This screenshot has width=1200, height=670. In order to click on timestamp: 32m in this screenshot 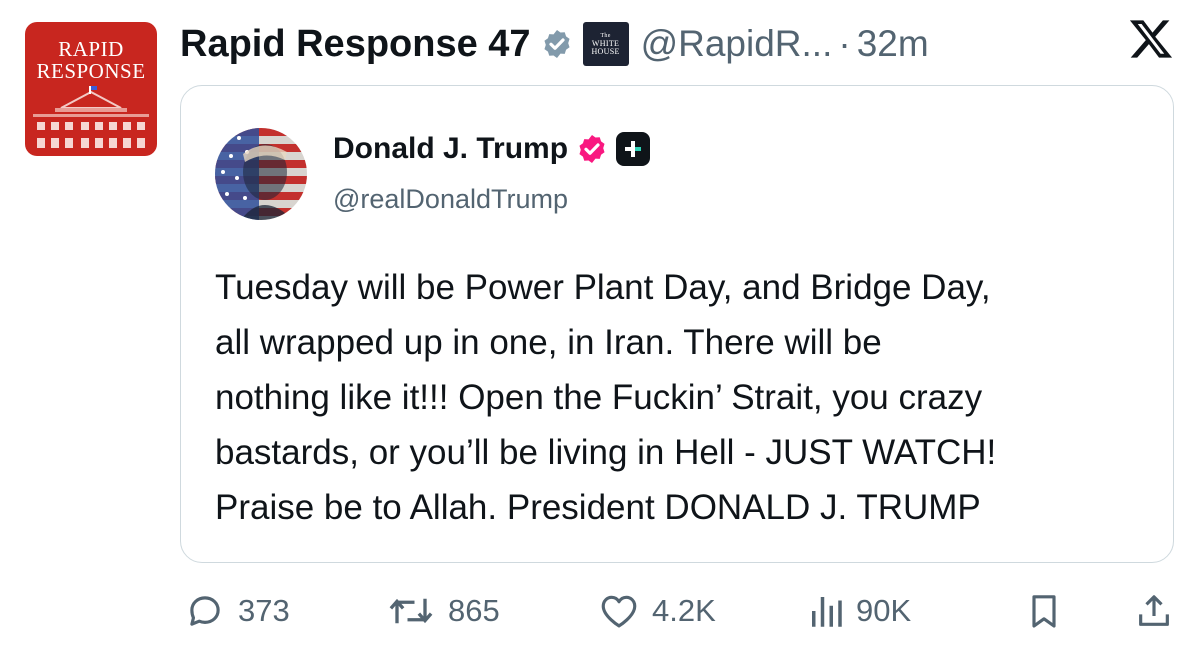, I will do `click(893, 44)`.